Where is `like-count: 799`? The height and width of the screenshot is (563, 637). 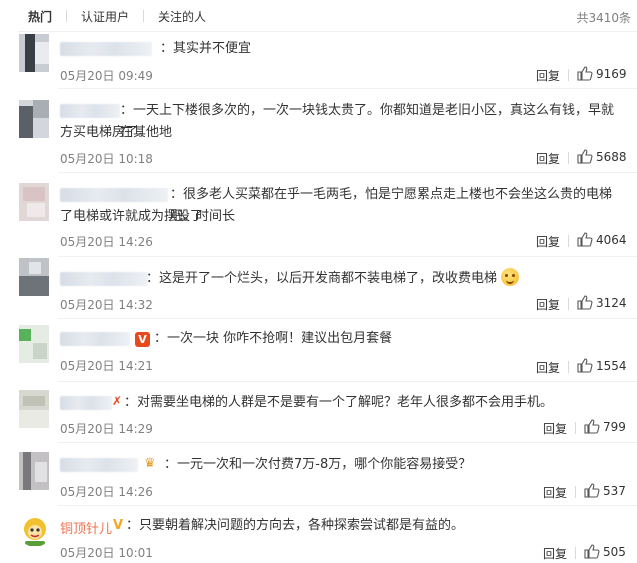 like-count: 799 is located at coordinates (614, 426).